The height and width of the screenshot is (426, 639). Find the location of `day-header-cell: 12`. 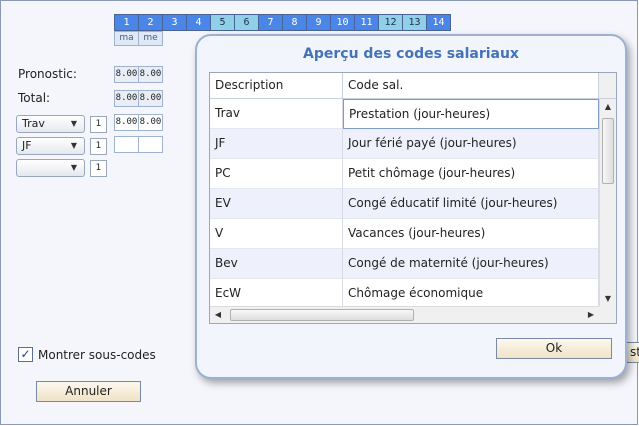

day-header-cell: 12 is located at coordinates (390, 22).